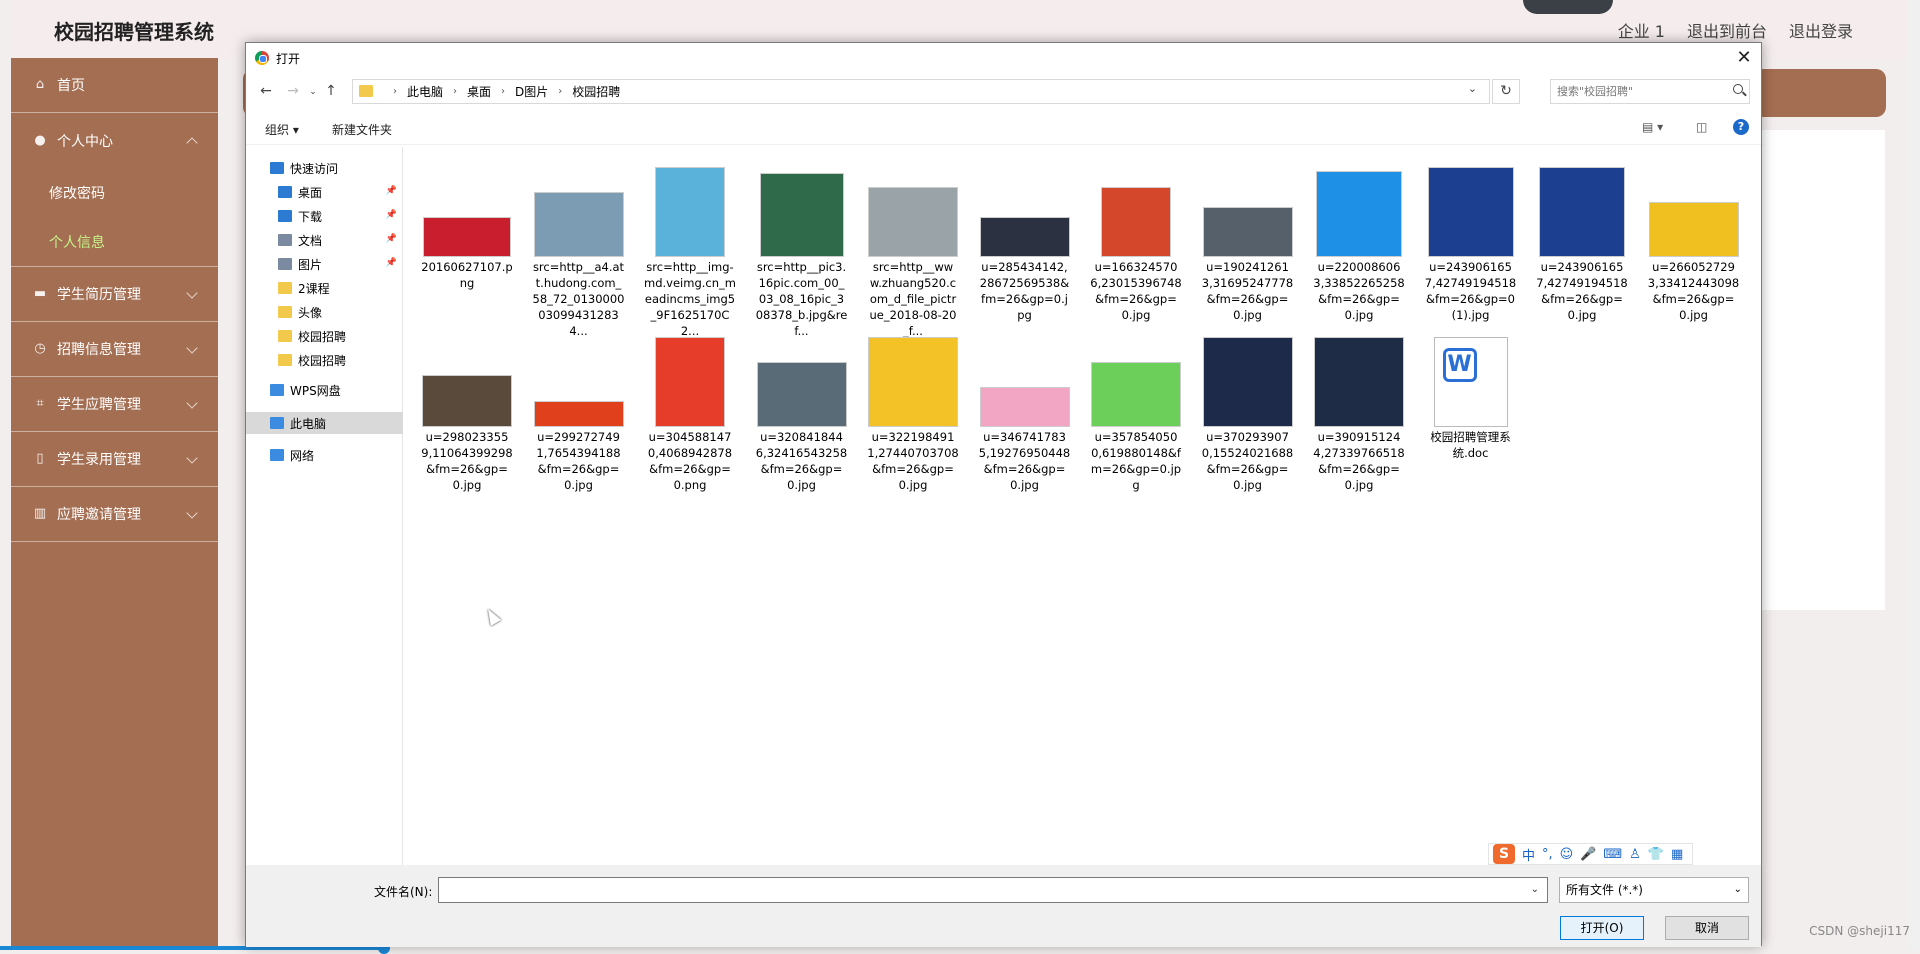  What do you see at coordinates (1701, 127) in the screenshot?
I see `preview-pane-icon: ◫` at bounding box center [1701, 127].